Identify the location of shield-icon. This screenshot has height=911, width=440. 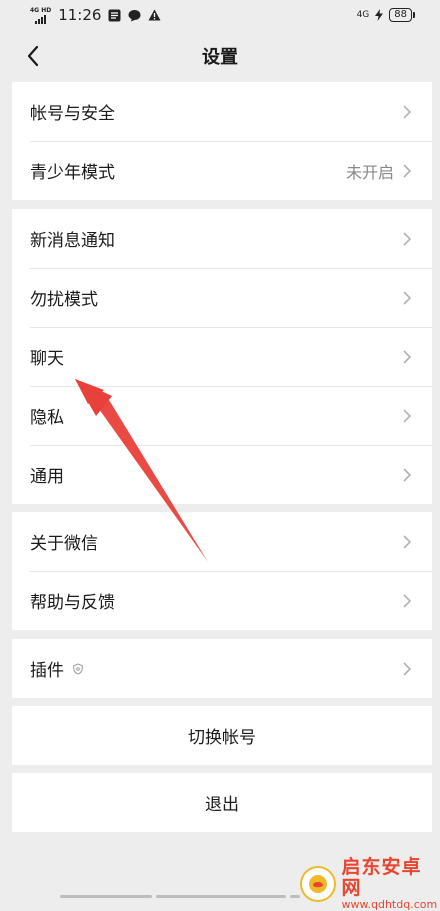
(78, 668).